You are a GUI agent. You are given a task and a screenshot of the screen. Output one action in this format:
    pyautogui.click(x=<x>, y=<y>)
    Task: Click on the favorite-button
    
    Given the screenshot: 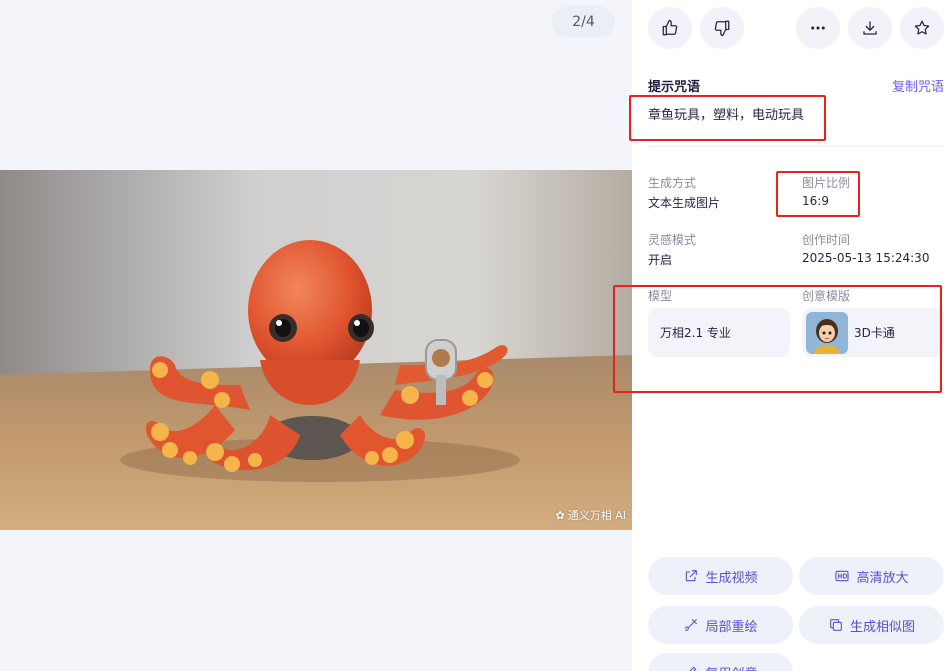 What is the action you would take?
    pyautogui.click(x=922, y=28)
    